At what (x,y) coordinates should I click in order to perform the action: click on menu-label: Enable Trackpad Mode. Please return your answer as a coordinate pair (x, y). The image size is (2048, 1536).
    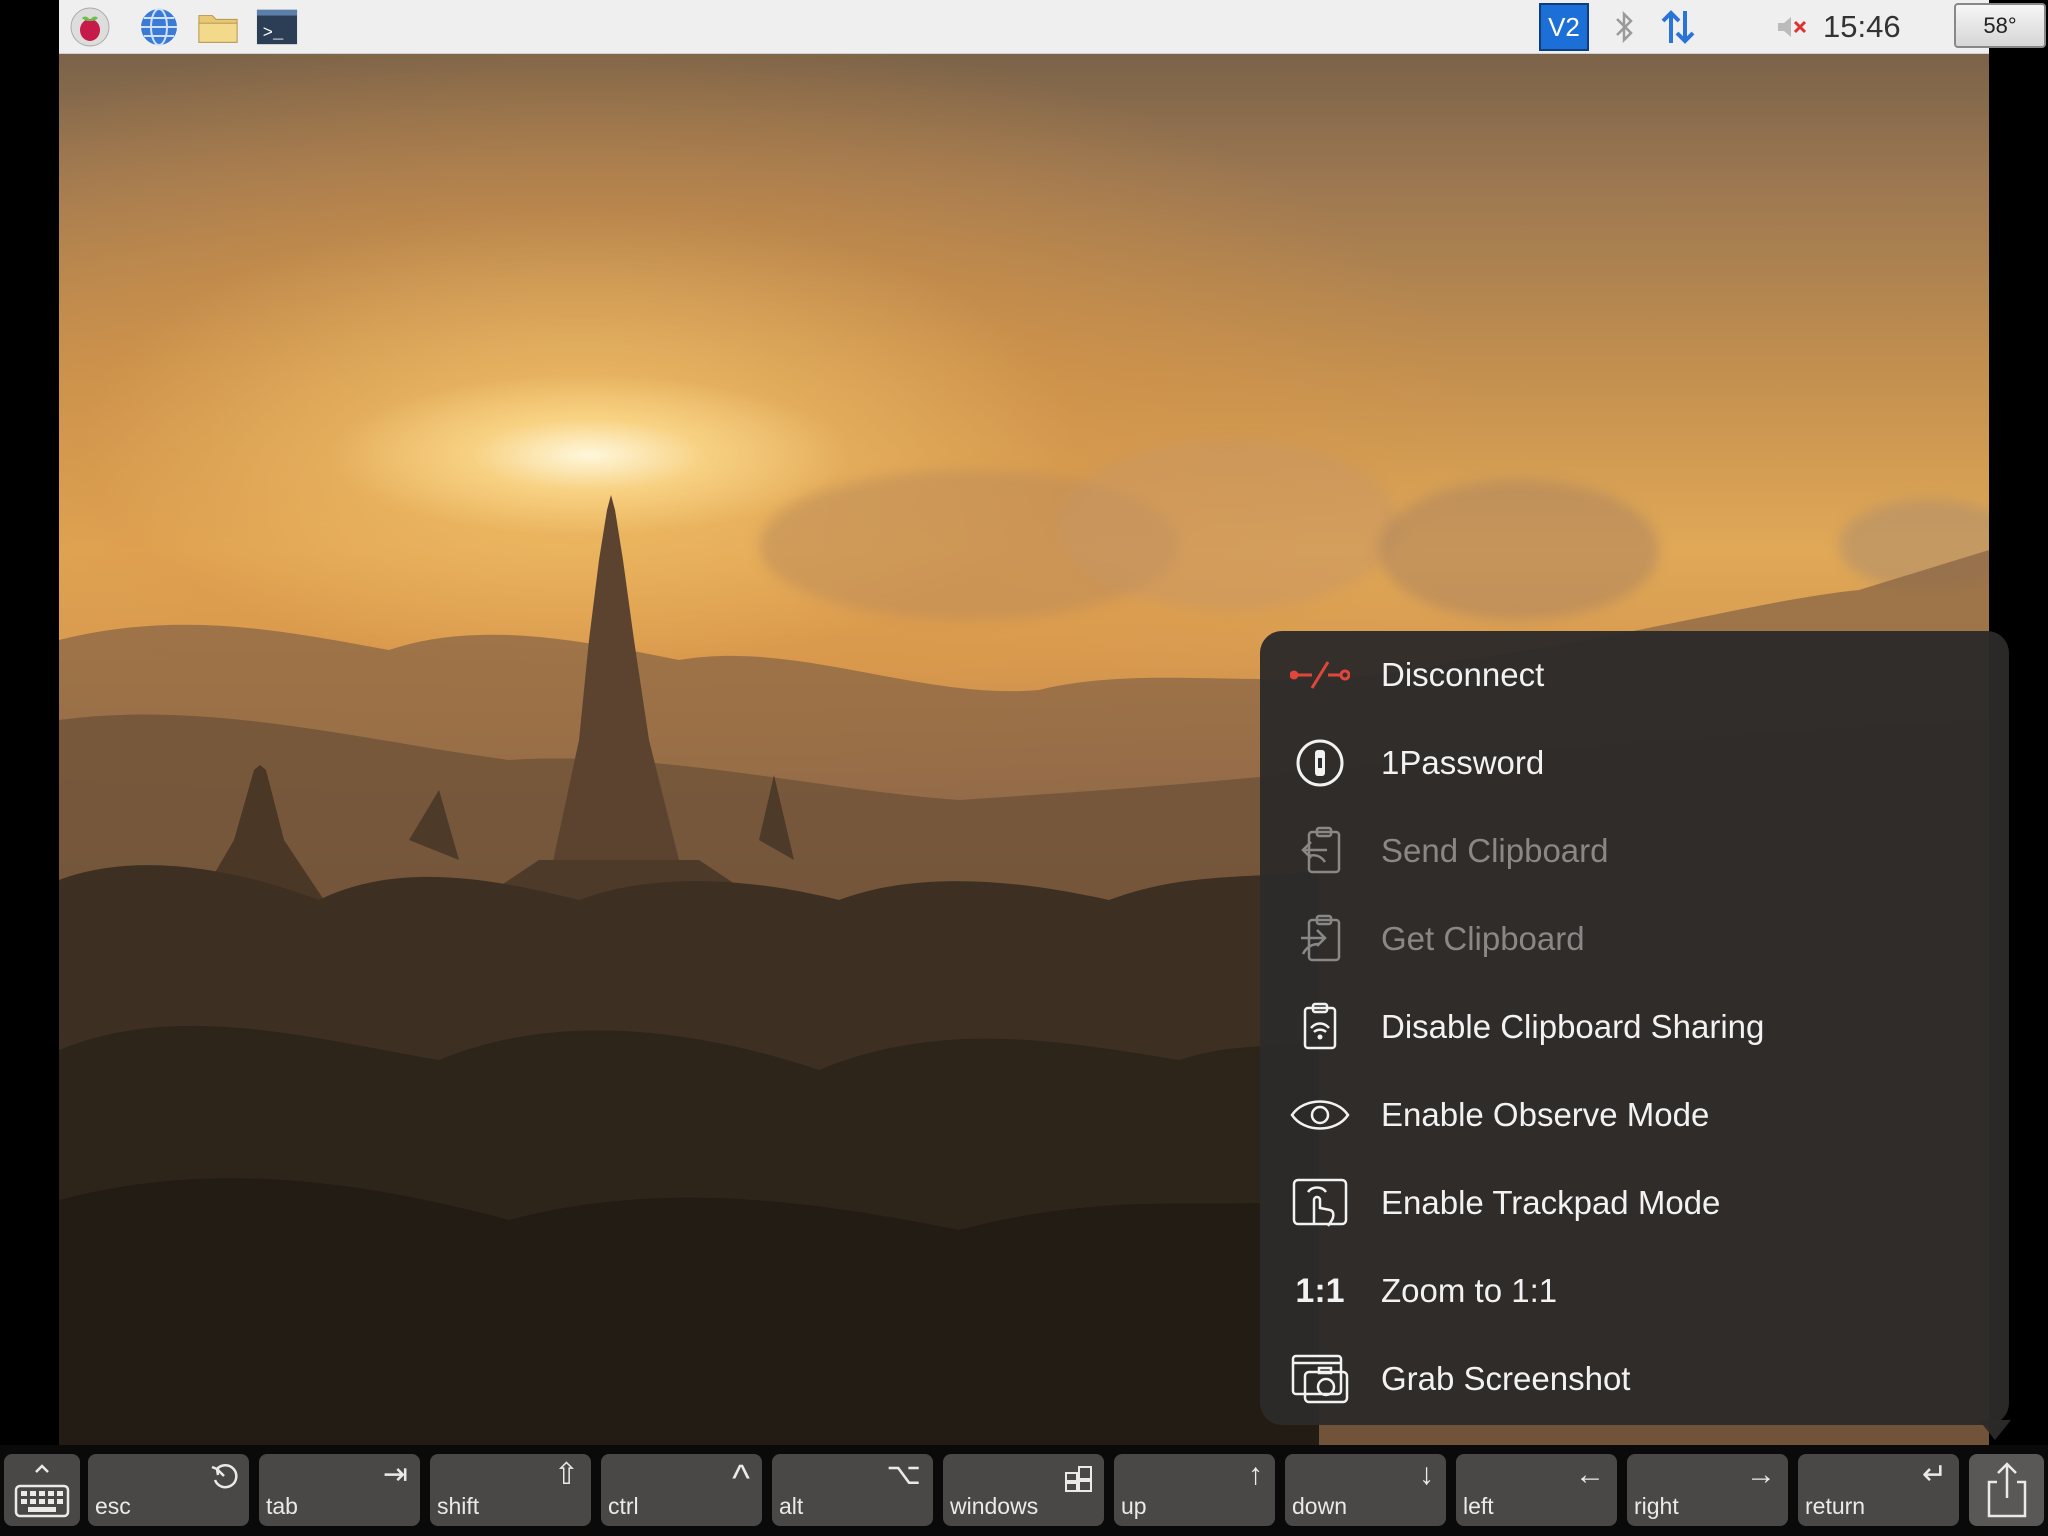
    Looking at the image, I should click on (1551, 1202).